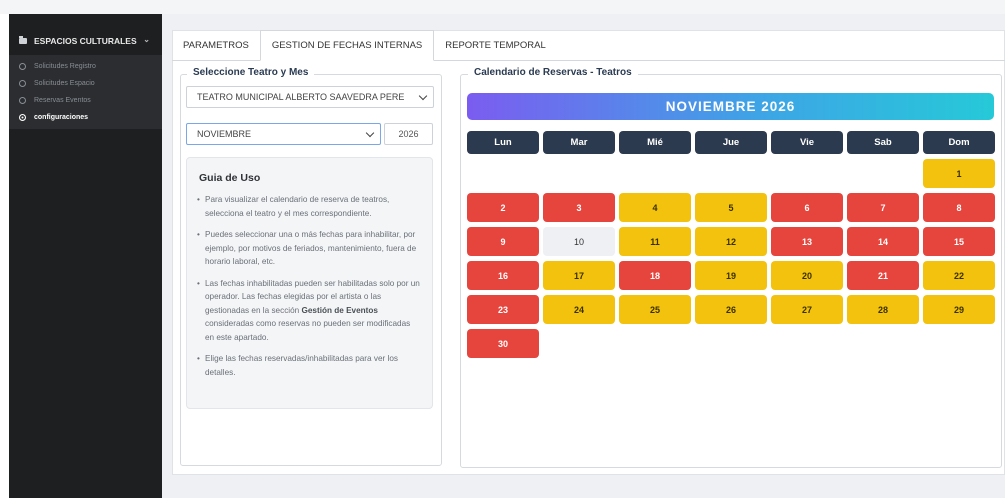 This screenshot has width=1005, height=498. I want to click on calendar-day-yellow: 4, so click(655, 207).